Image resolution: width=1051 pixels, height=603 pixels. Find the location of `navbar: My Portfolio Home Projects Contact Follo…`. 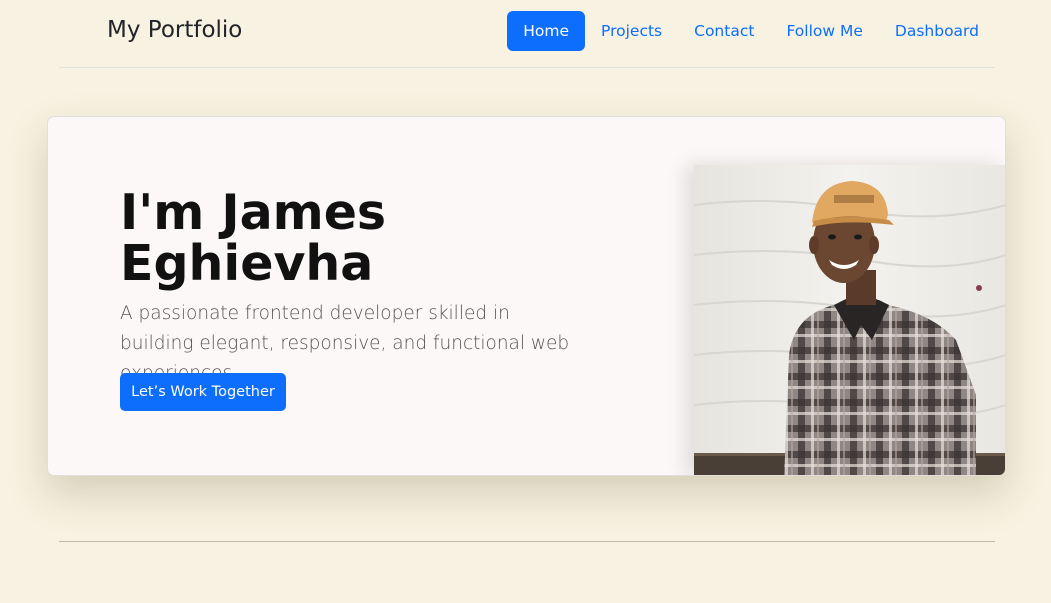

navbar: My Portfolio Home Projects Contact Follo… is located at coordinates (527, 34).